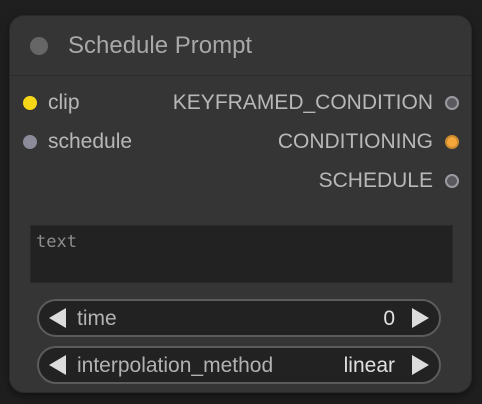 This screenshot has height=404, width=482. Describe the element at coordinates (90, 141) in the screenshot. I see `input-label-schedule: schedule` at that location.